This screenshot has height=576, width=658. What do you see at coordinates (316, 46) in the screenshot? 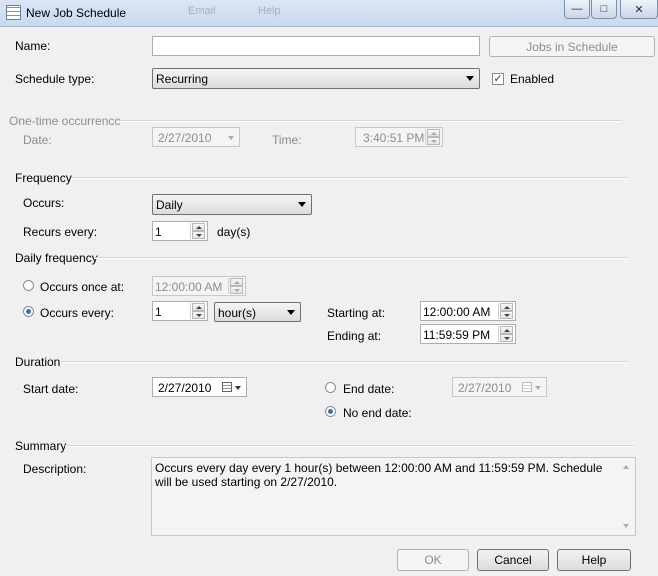
I see `name-input` at bounding box center [316, 46].